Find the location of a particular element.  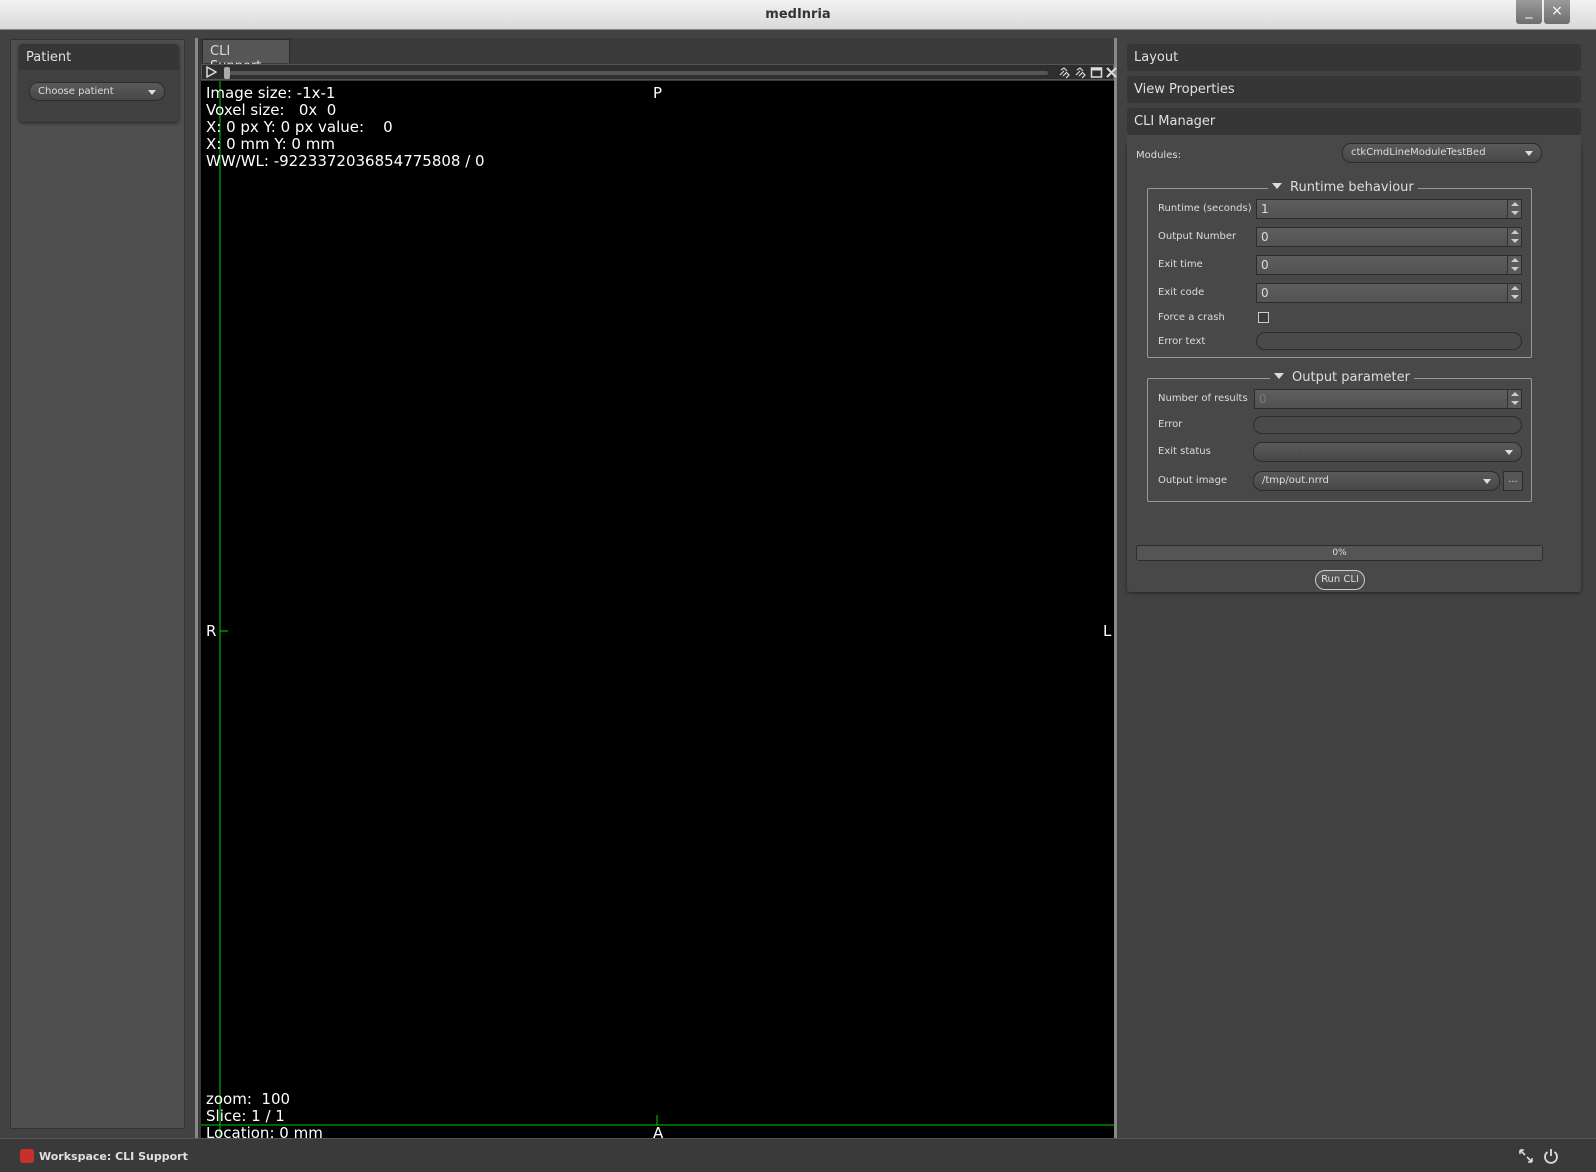

output-image-label: Output image is located at coordinates (1193, 480).